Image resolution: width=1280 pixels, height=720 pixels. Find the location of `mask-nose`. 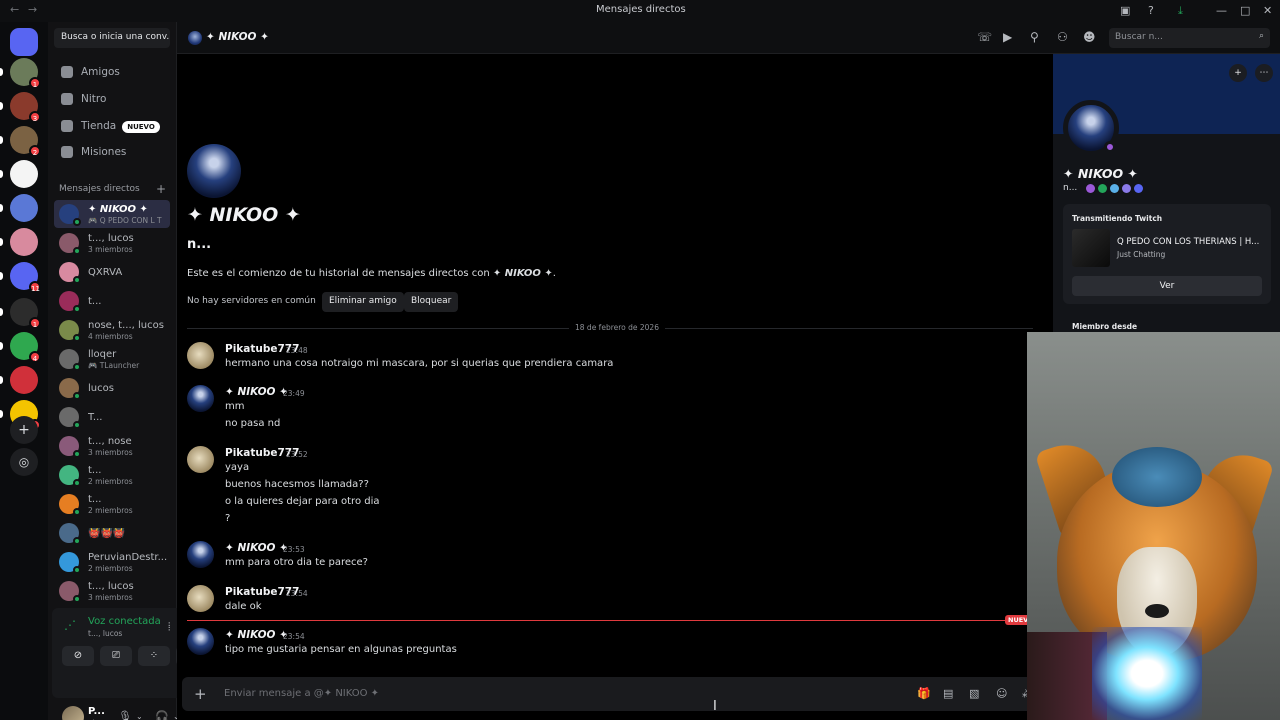

mask-nose is located at coordinates (1157, 611).